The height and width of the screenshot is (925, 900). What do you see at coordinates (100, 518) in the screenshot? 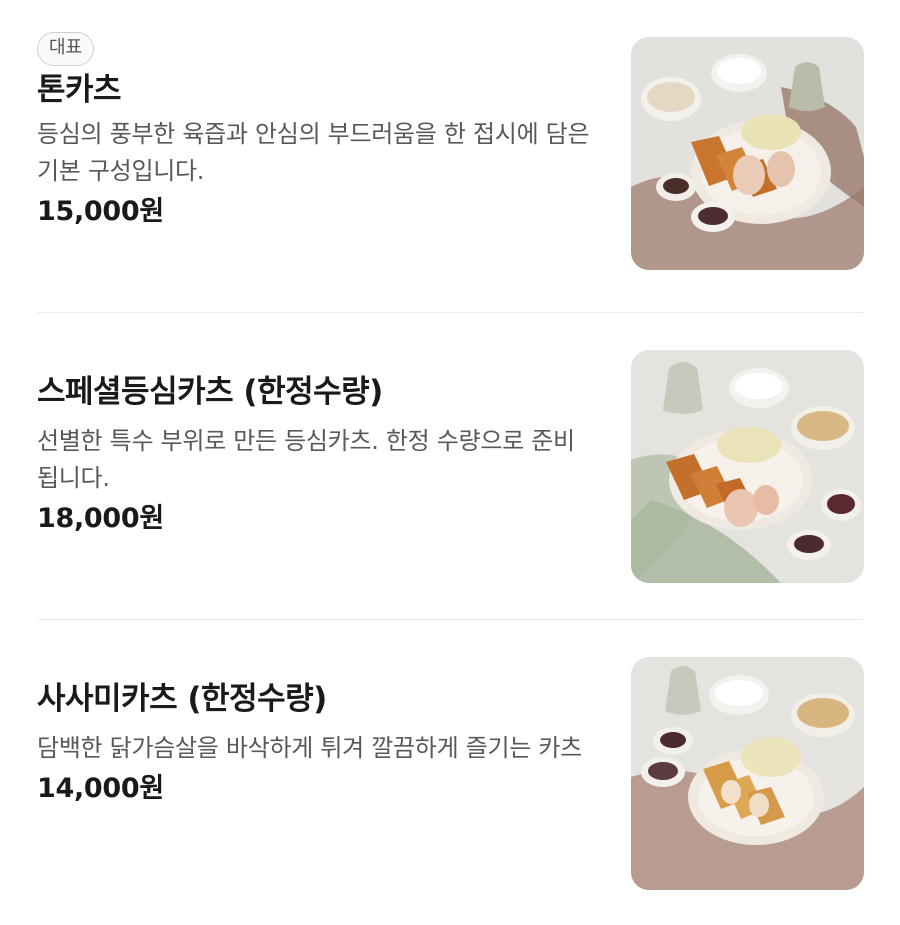
I see `menu-item-price: 18,000원` at bounding box center [100, 518].